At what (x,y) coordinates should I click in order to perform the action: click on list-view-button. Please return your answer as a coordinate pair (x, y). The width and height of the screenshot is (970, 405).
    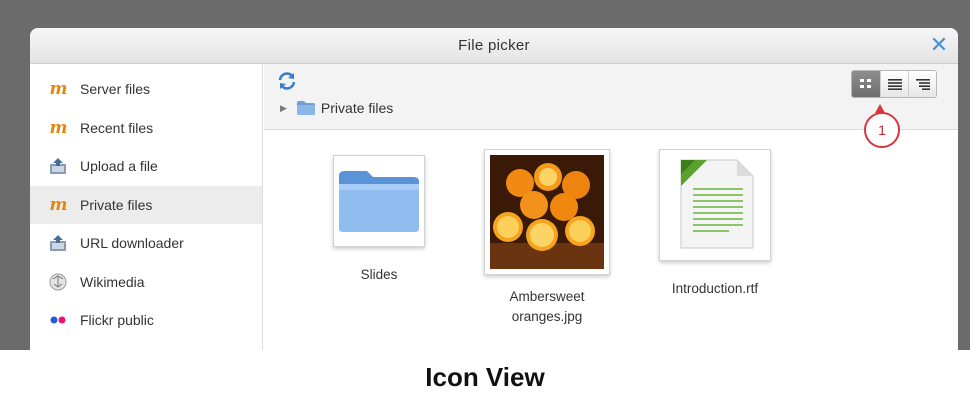
    Looking at the image, I should click on (894, 84).